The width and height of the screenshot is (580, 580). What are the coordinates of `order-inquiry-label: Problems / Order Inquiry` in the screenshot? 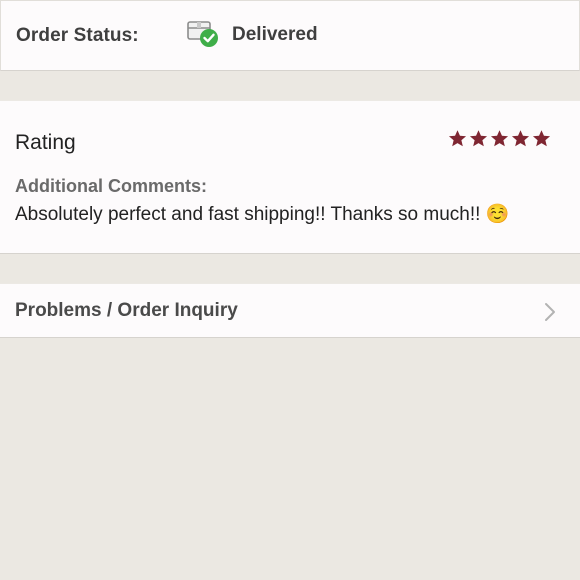 It's located at (126, 310).